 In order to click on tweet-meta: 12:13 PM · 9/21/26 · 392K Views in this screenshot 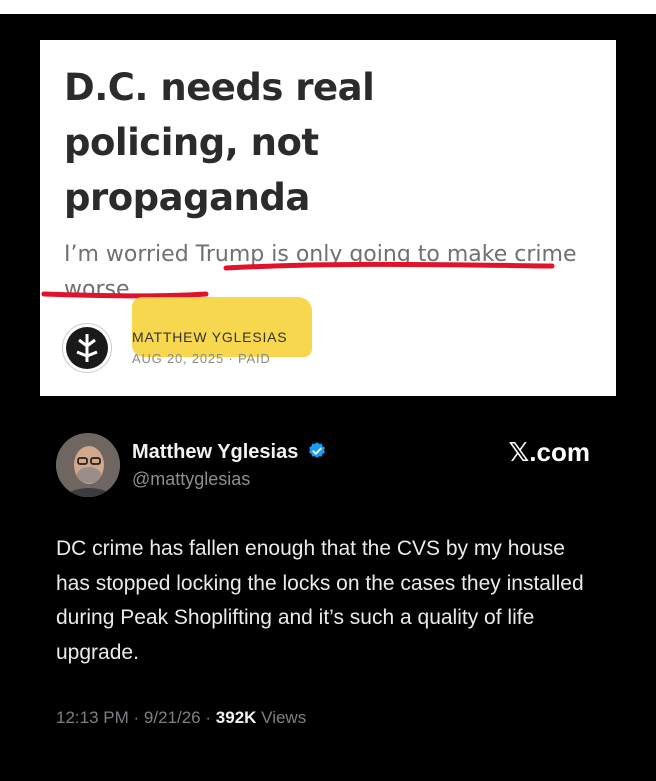, I will do `click(181, 718)`.